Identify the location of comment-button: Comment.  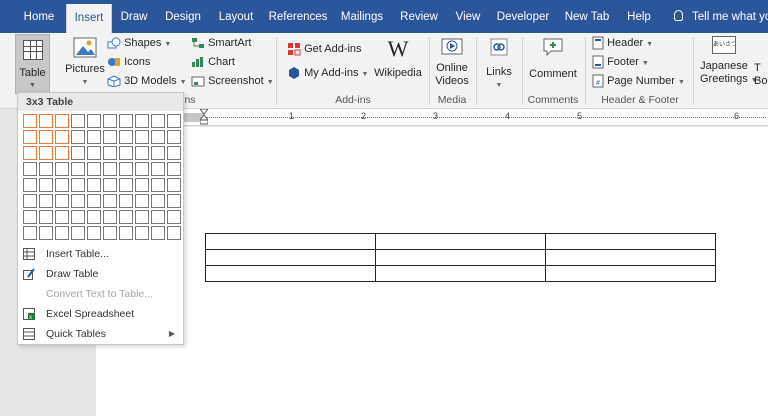
(553, 64).